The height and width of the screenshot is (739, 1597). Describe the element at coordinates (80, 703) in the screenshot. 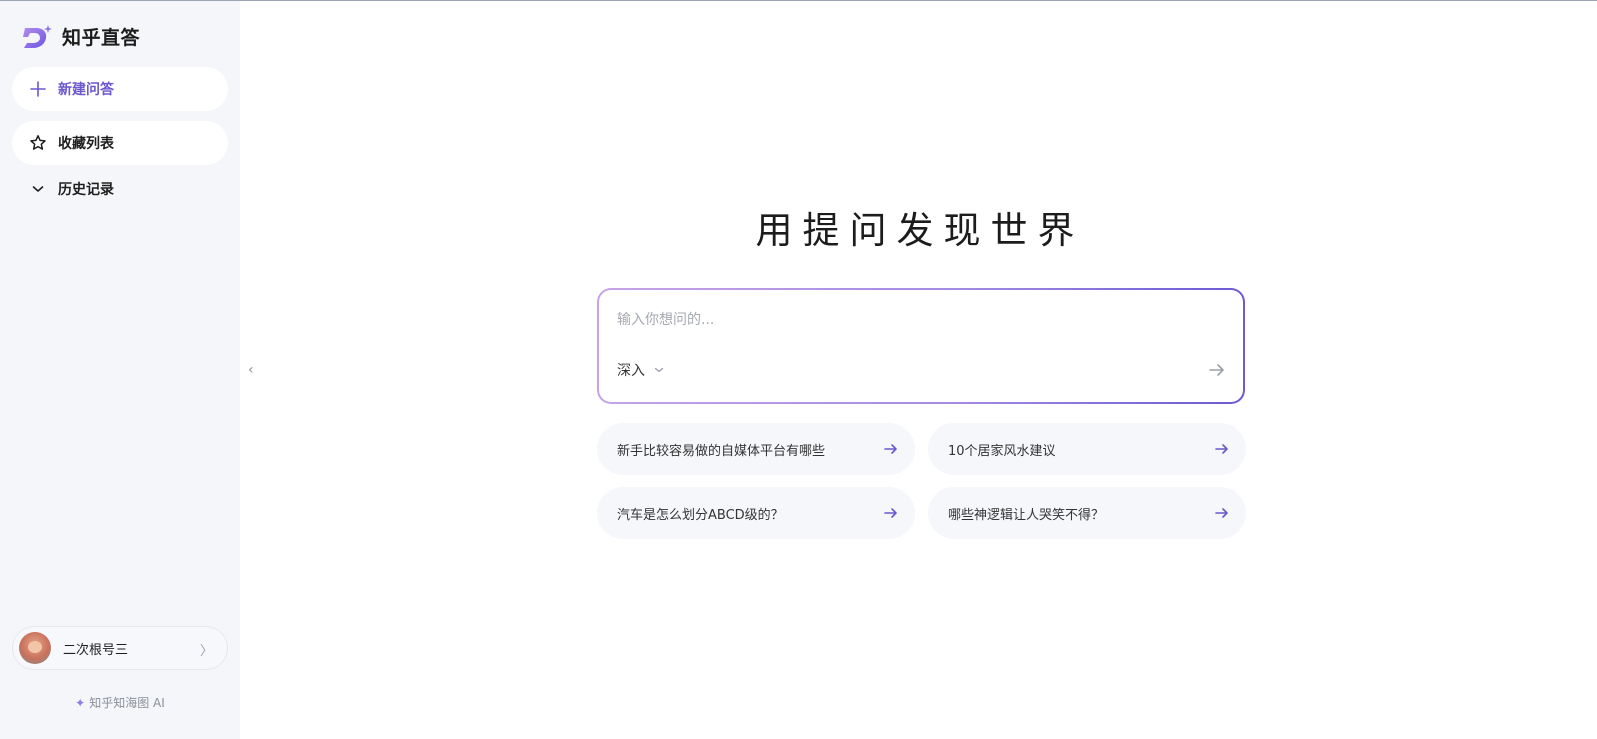

I see `sparkle-icon: ✦` at that location.